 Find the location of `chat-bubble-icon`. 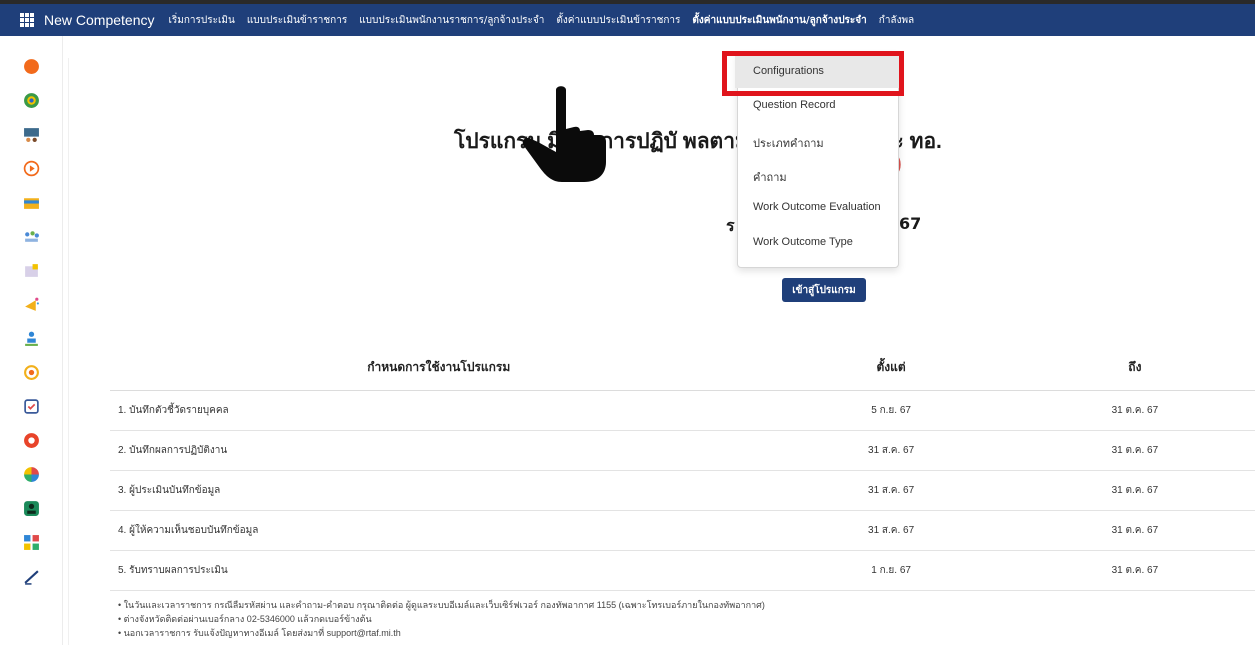

chat-bubble-icon is located at coordinates (31, 66).